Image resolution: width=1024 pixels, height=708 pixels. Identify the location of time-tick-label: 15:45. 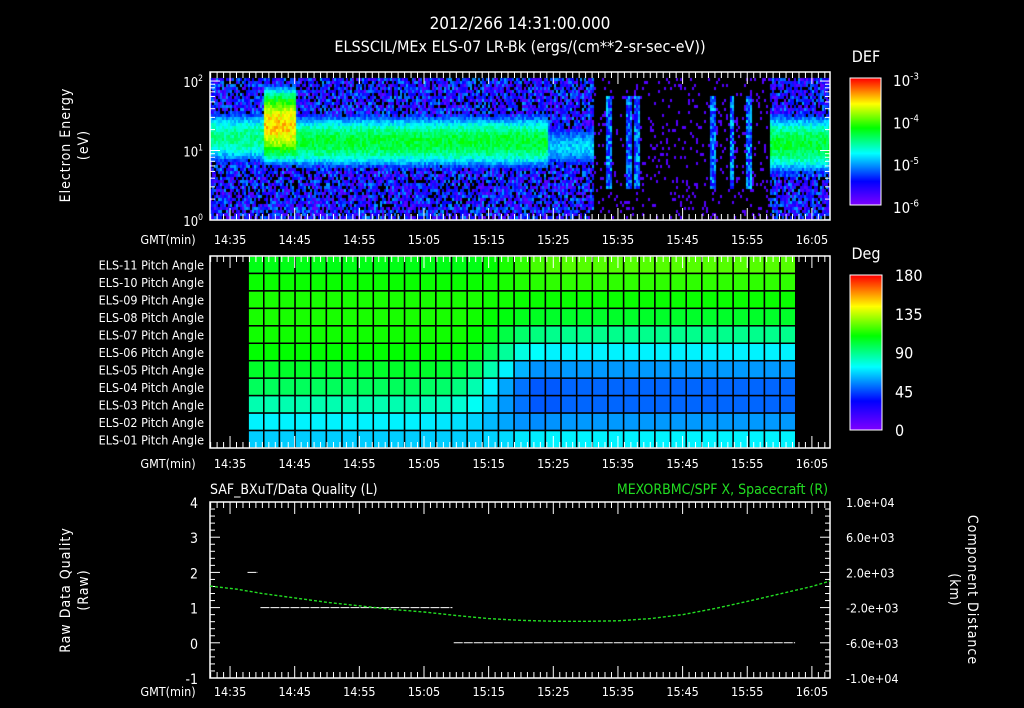
(682, 239).